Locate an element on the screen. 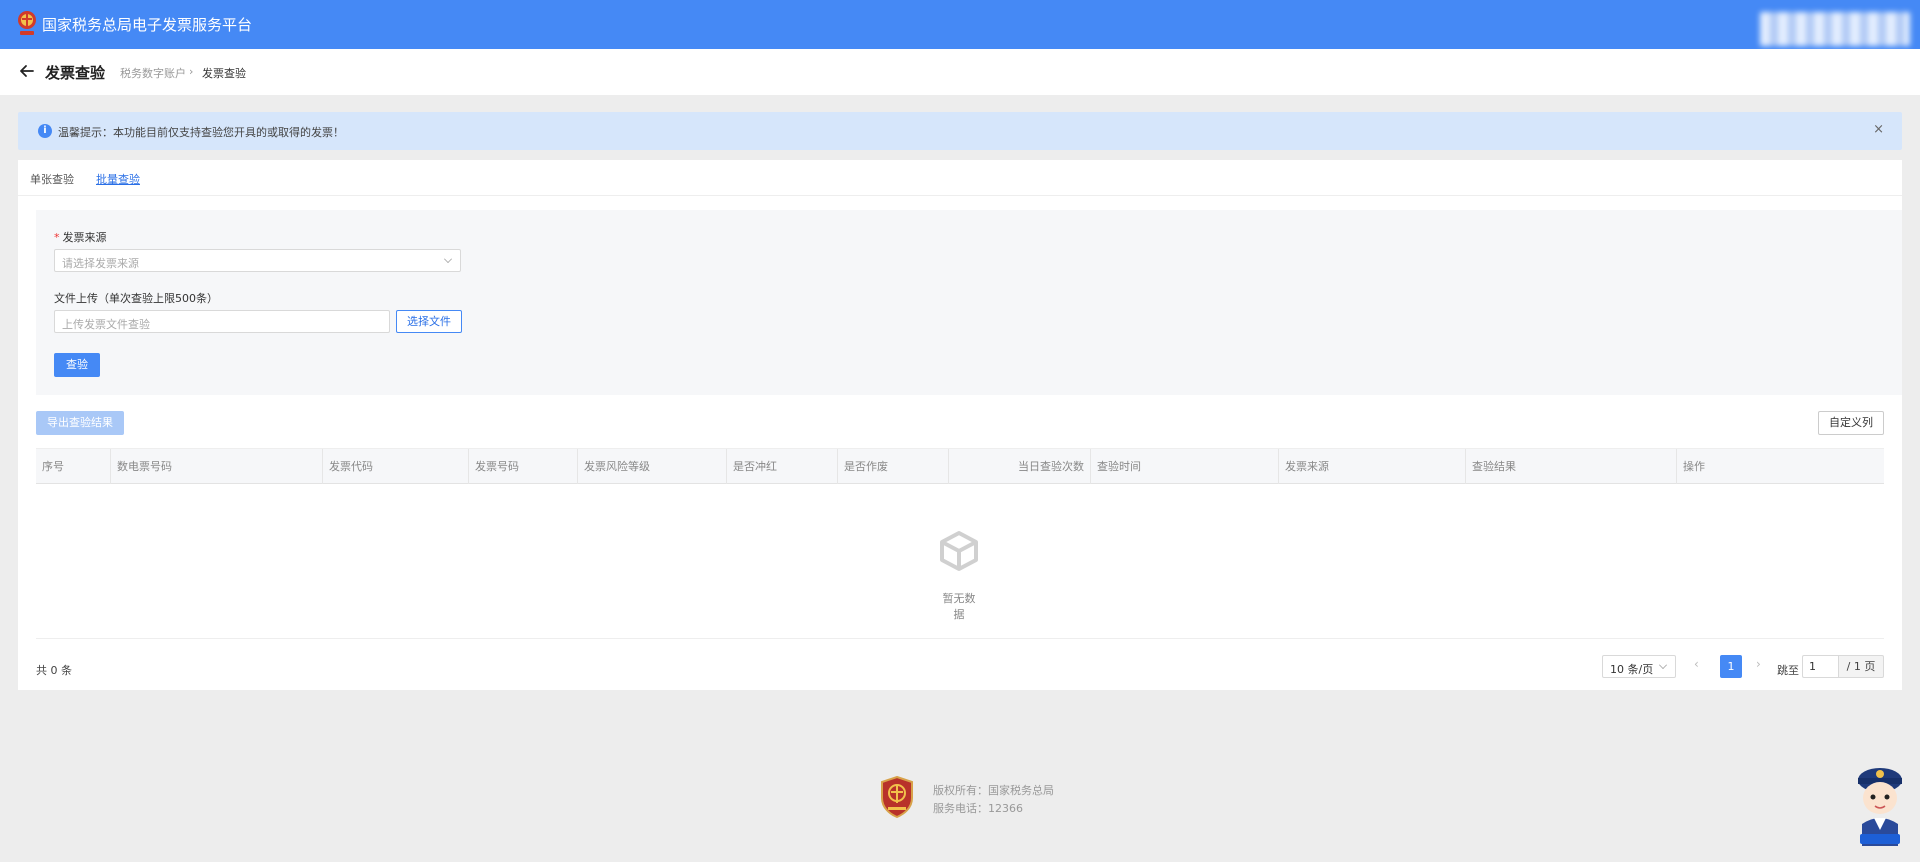  empty-box-icon is located at coordinates (959, 551).